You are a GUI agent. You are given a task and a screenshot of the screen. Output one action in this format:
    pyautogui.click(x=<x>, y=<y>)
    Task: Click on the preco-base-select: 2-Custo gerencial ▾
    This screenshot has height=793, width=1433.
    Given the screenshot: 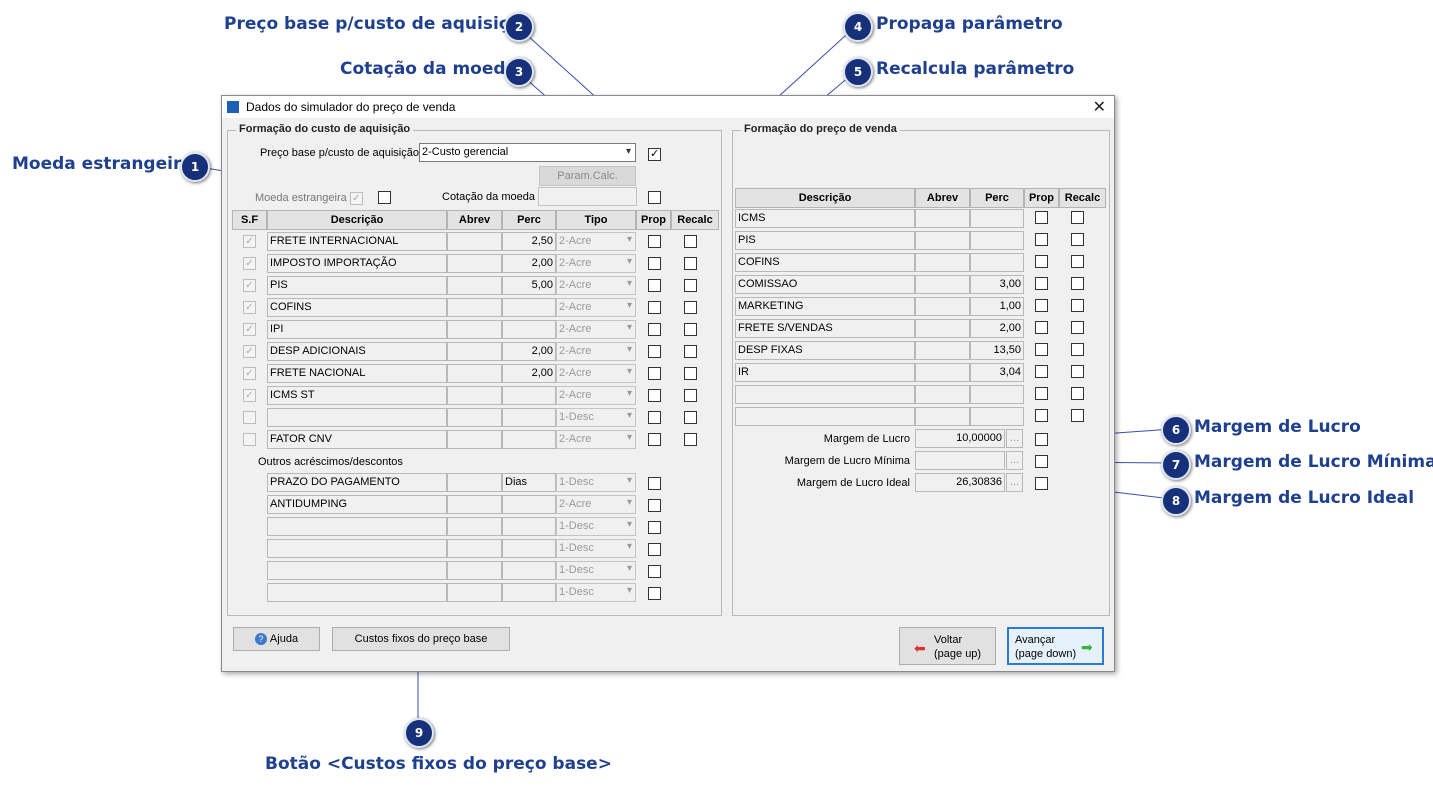 What is the action you would take?
    pyautogui.click(x=527, y=152)
    